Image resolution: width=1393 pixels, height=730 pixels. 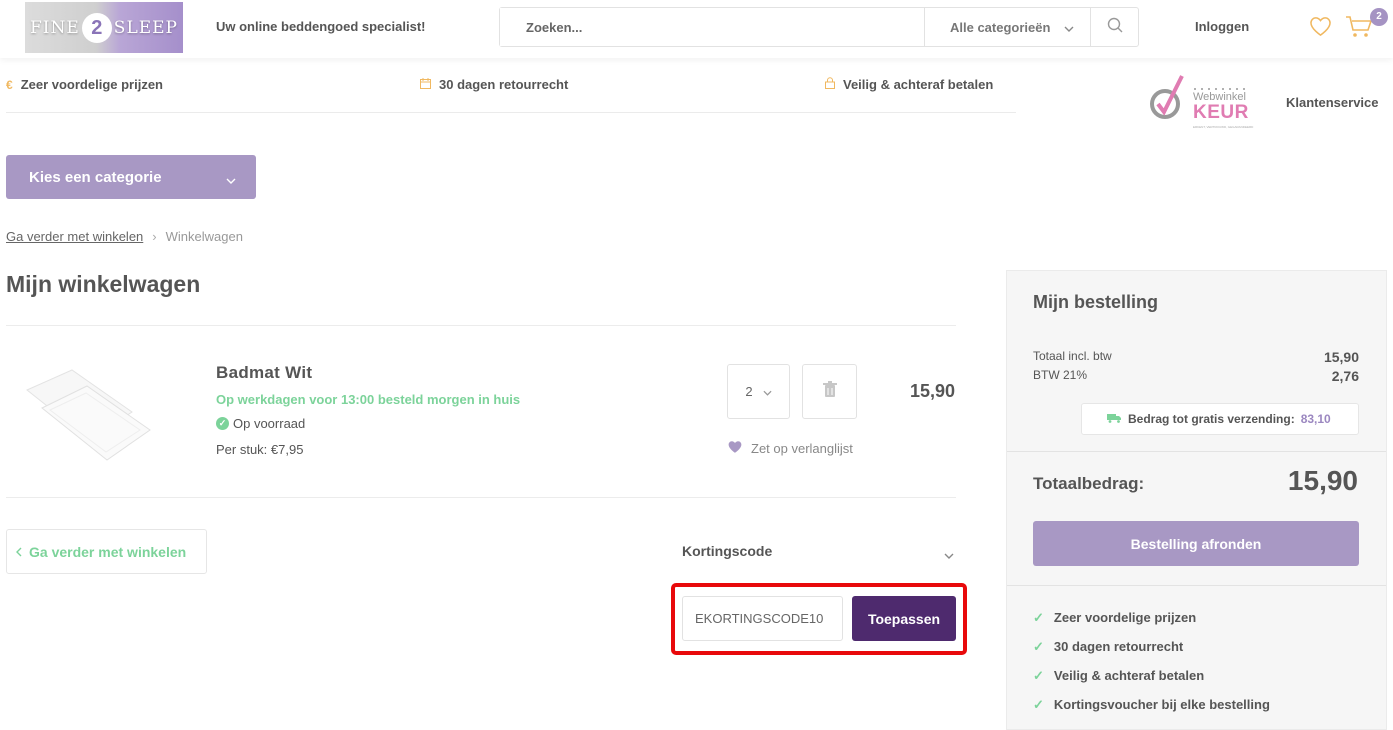 I want to click on summary-row-btw: BTW 21% 2,76, so click(x=1196, y=376).